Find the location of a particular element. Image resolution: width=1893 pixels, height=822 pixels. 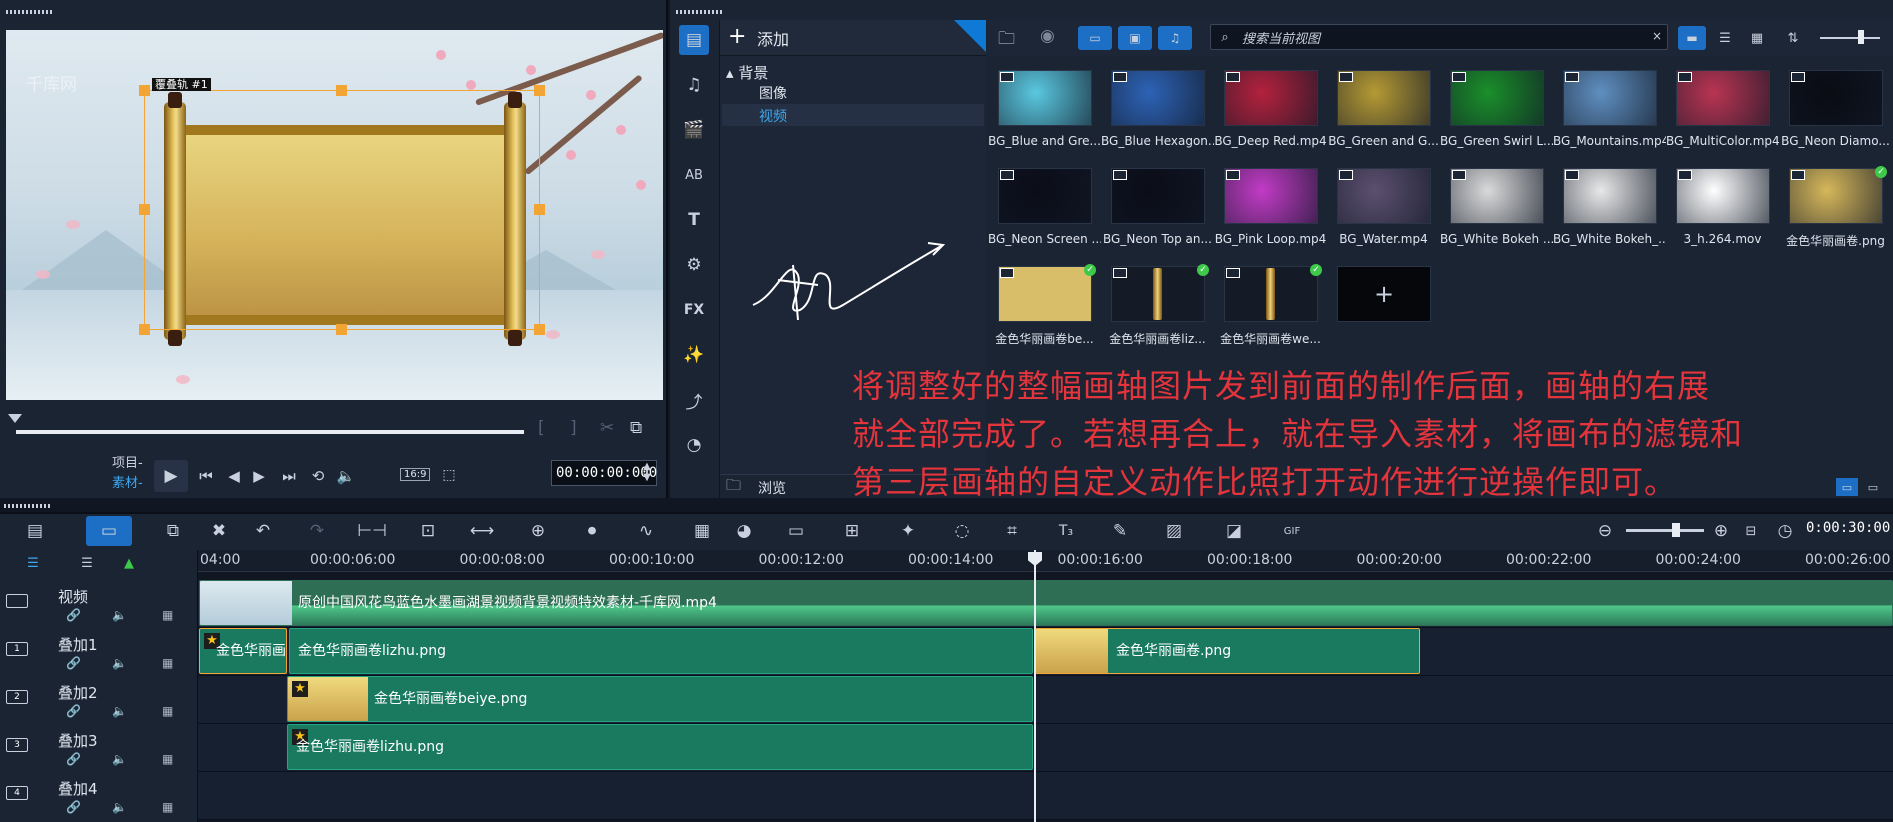

clear-search-icon: × is located at coordinates (1657, 36).